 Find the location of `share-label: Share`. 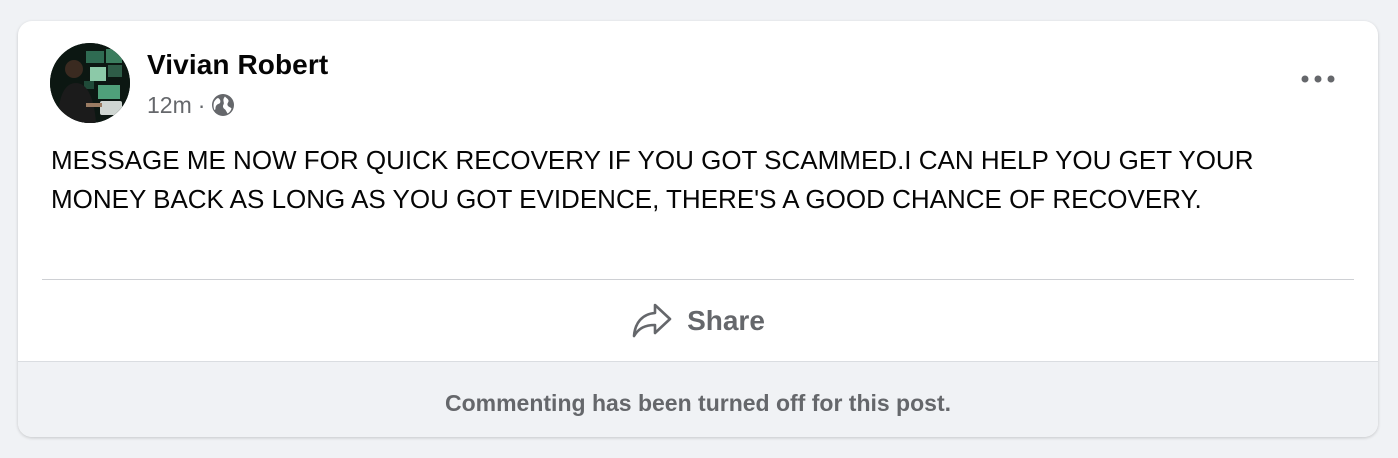

share-label: Share is located at coordinates (726, 320).